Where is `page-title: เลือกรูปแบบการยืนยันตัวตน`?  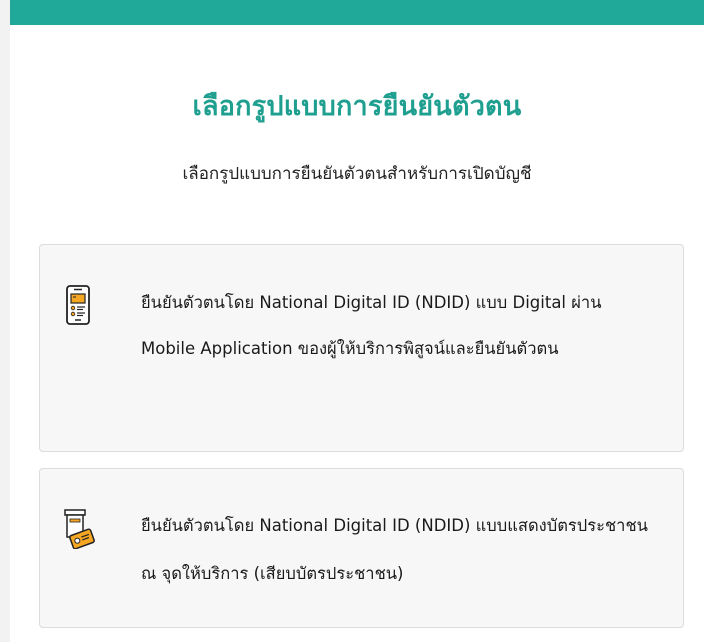
page-title: เลือกรูปแบบการยืนยันตัวตน is located at coordinates (357, 106).